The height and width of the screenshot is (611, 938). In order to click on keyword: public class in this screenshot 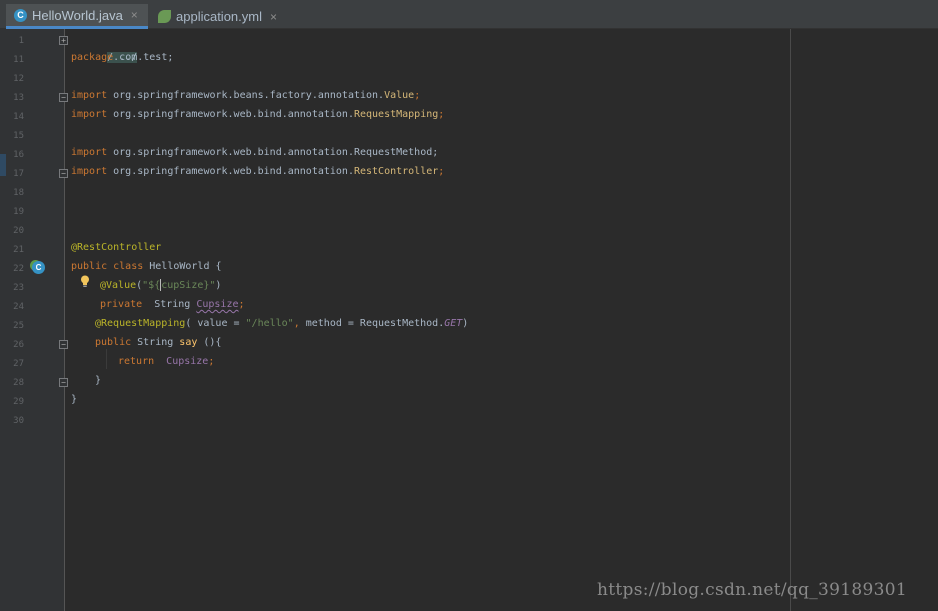, I will do `click(107, 266)`.